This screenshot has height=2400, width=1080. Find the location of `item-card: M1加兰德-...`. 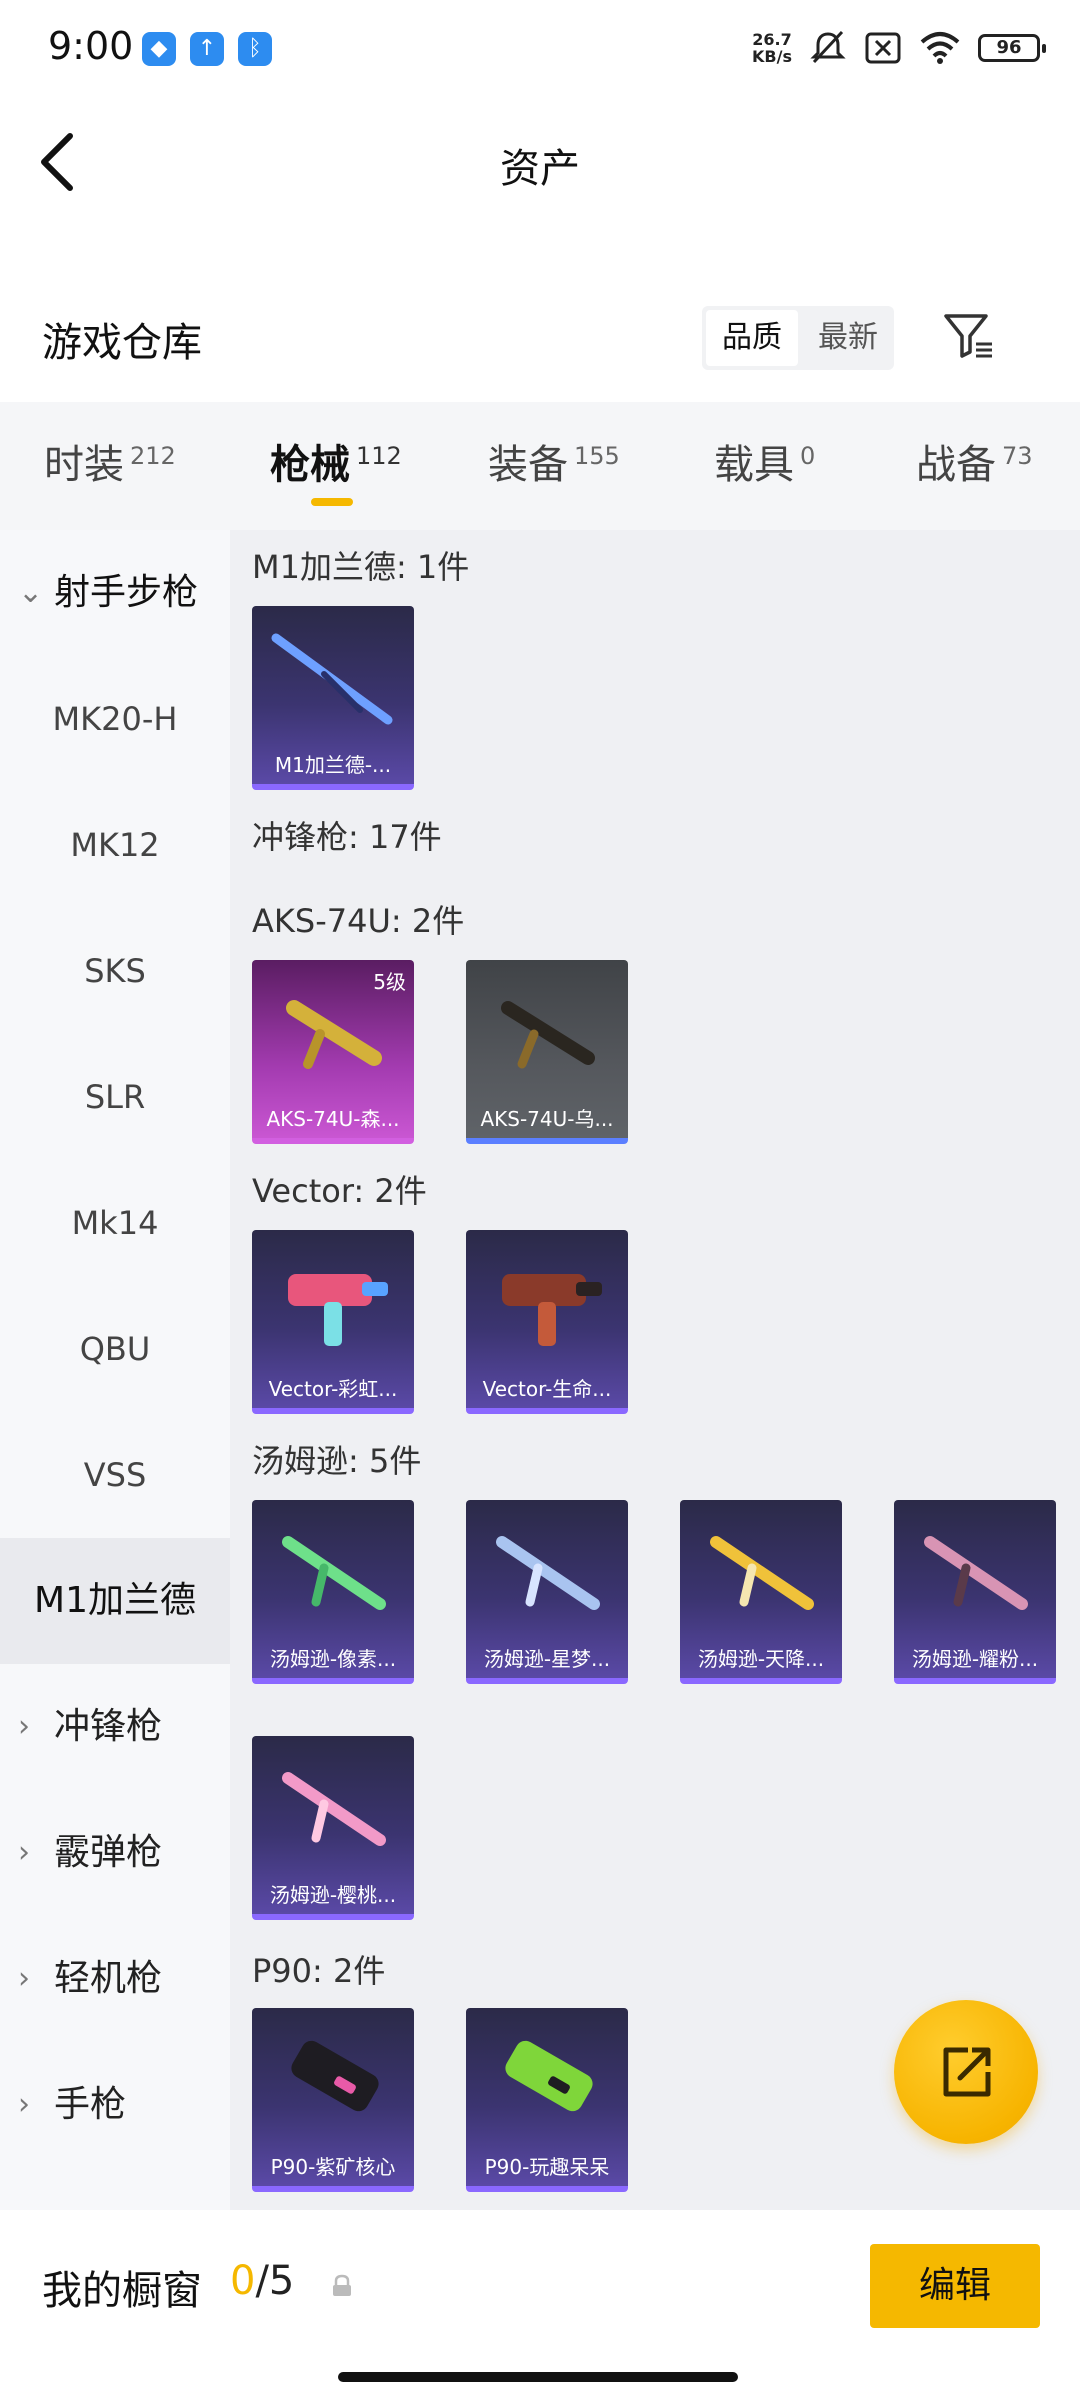

item-card: M1加兰德-... is located at coordinates (333, 698).